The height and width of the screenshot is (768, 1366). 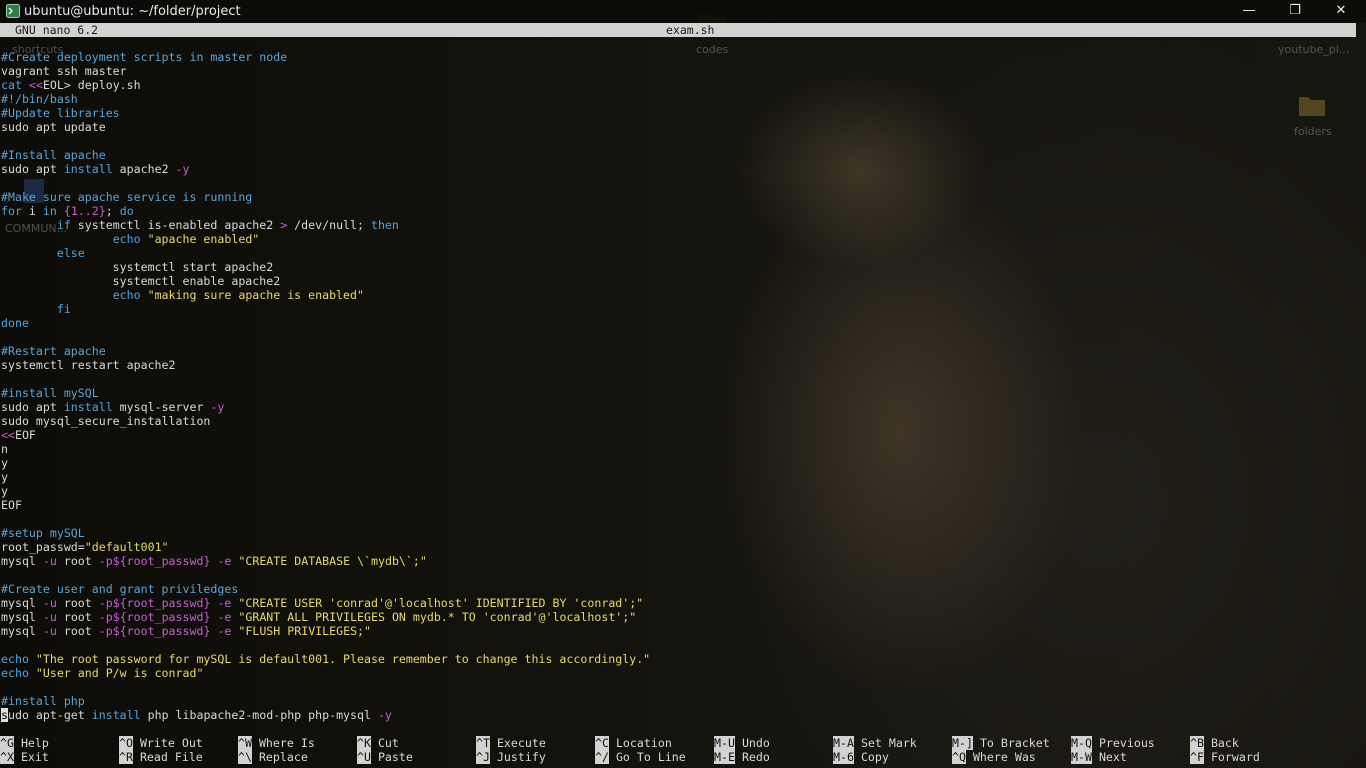 What do you see at coordinates (88, 365) in the screenshot?
I see `code-token: systemctl restart apache2` at bounding box center [88, 365].